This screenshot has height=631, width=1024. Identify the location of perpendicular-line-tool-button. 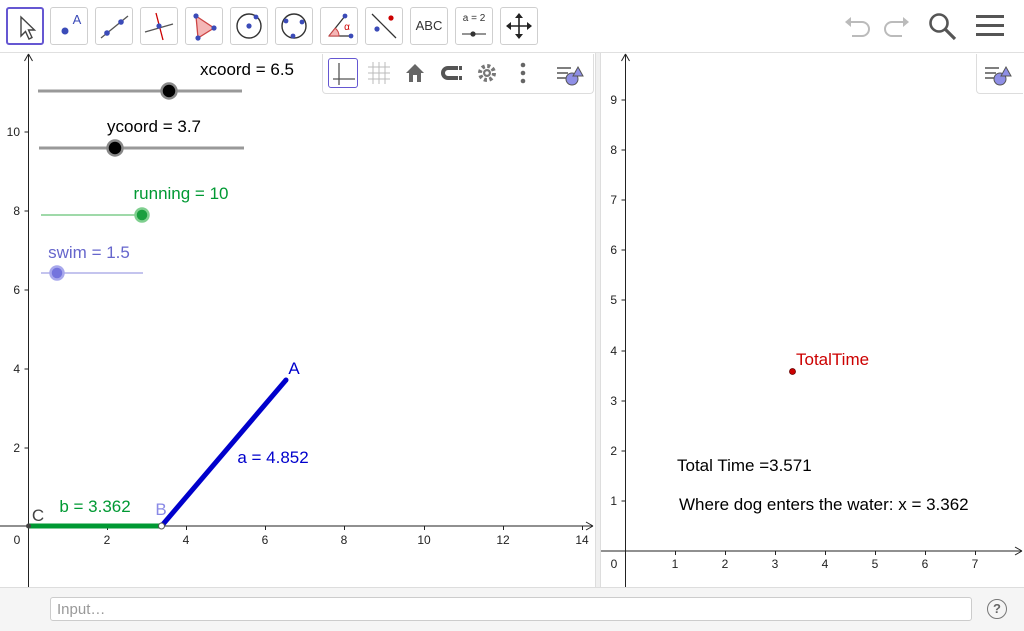
(159, 26).